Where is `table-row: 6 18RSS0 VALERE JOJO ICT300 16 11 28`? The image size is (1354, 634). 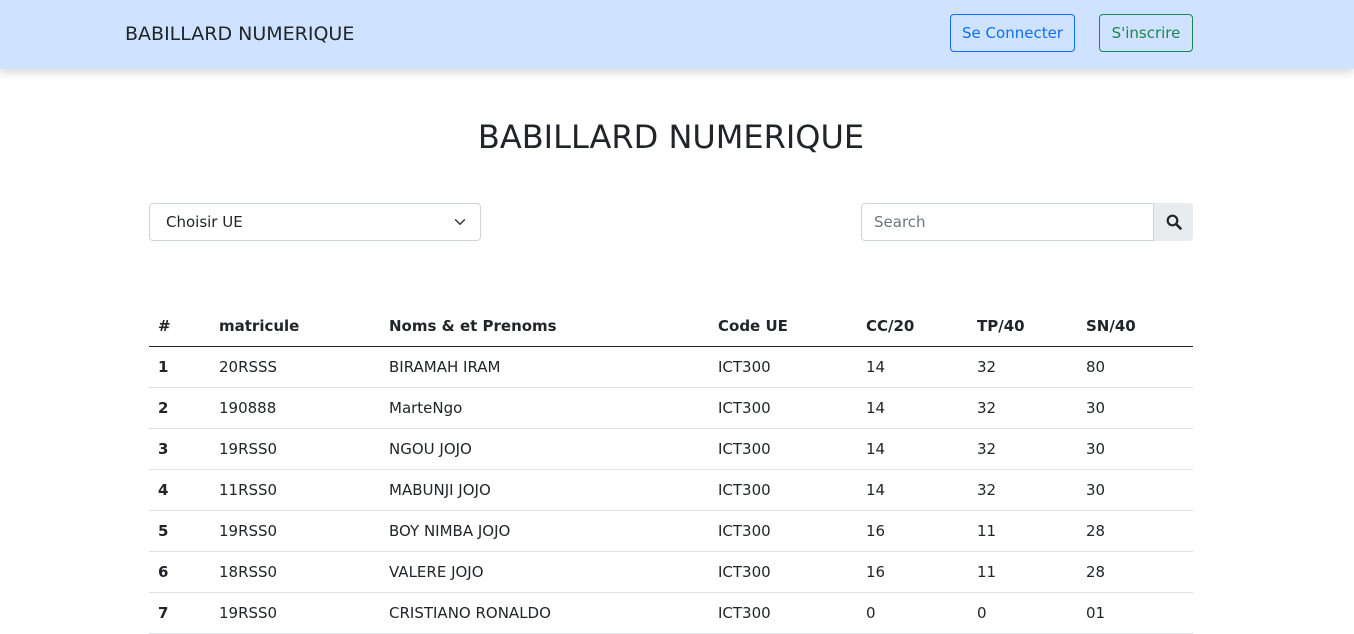 table-row: 6 18RSS0 VALERE JOJO ICT300 16 11 28 is located at coordinates (671, 572).